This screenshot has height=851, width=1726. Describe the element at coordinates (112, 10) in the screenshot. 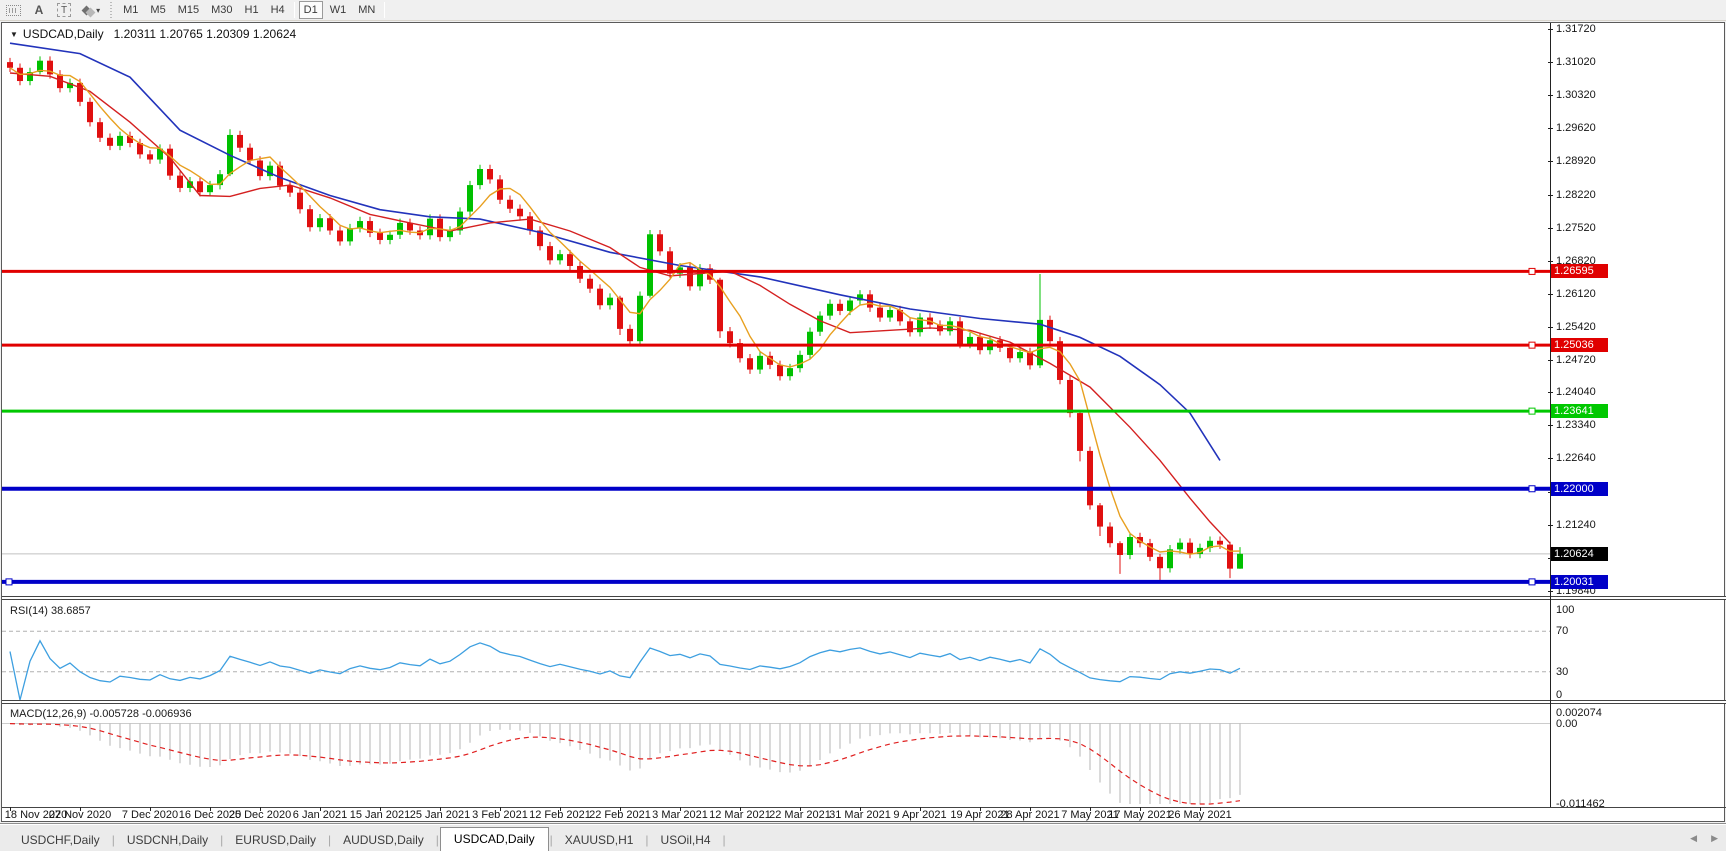

I see `toolbar-grip` at that location.